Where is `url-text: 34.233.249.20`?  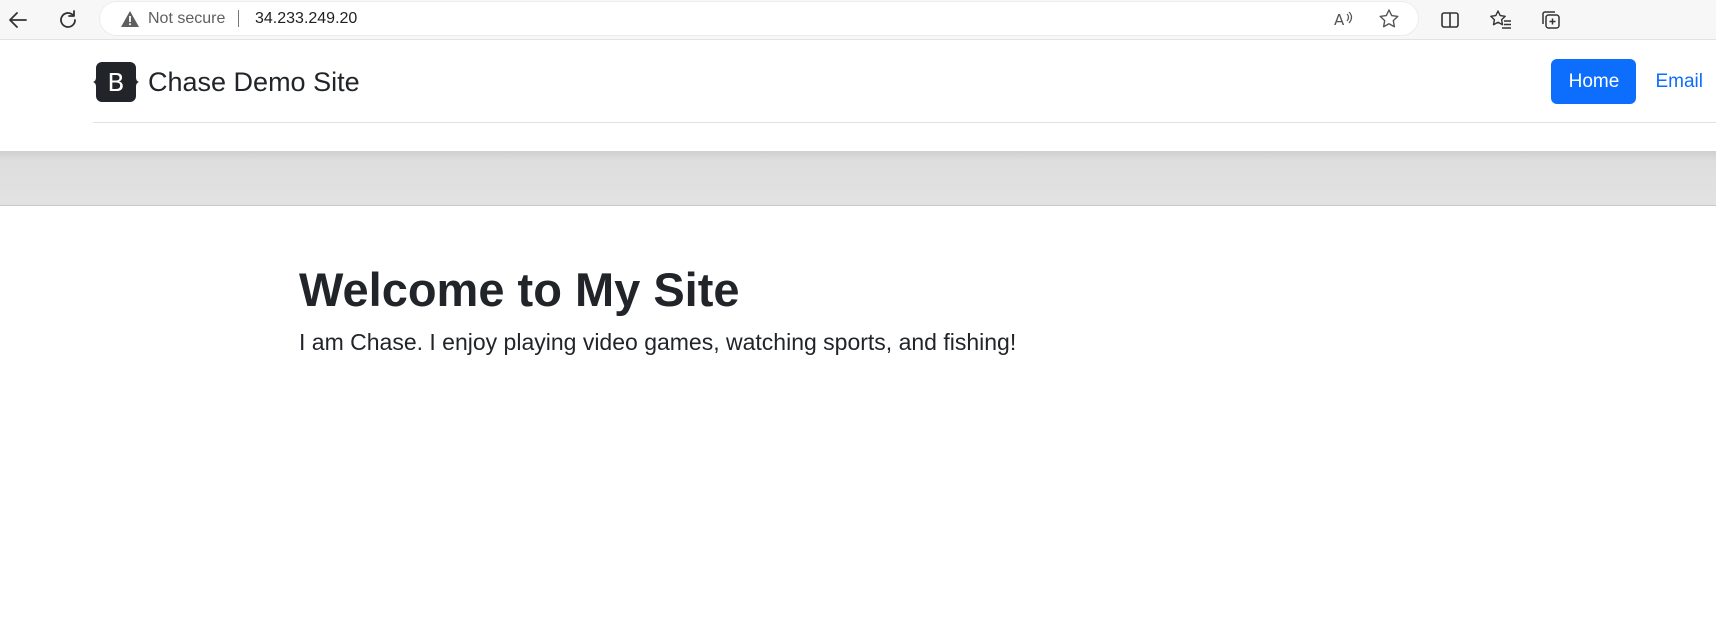 url-text: 34.233.249.20 is located at coordinates (306, 19).